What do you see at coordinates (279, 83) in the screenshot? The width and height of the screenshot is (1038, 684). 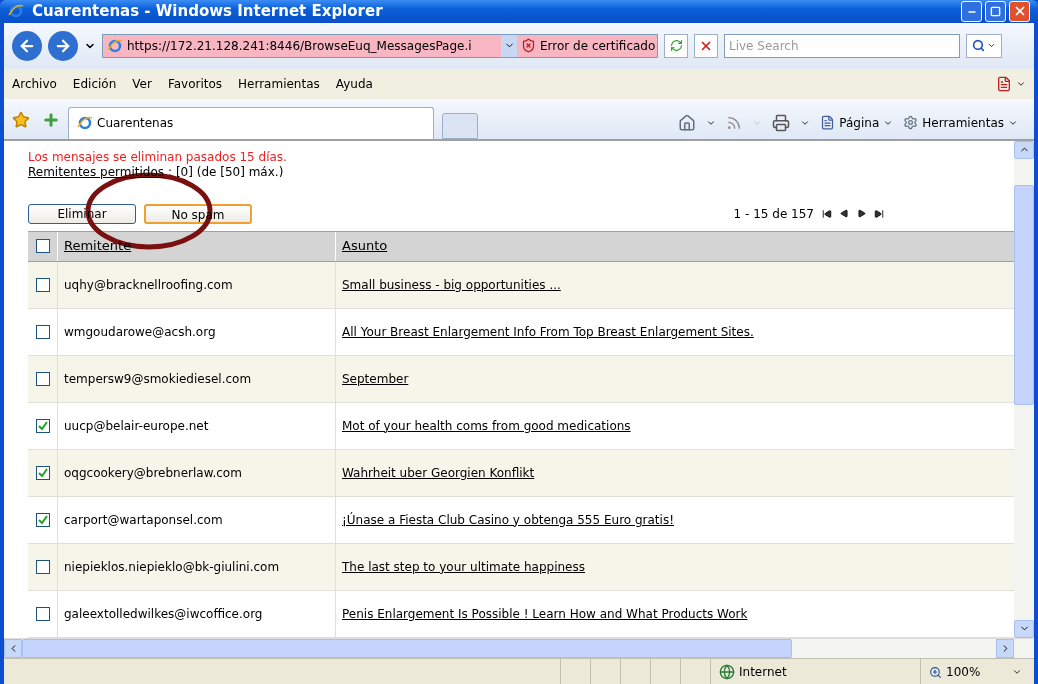 I see `menu-item: Herramientas` at bounding box center [279, 83].